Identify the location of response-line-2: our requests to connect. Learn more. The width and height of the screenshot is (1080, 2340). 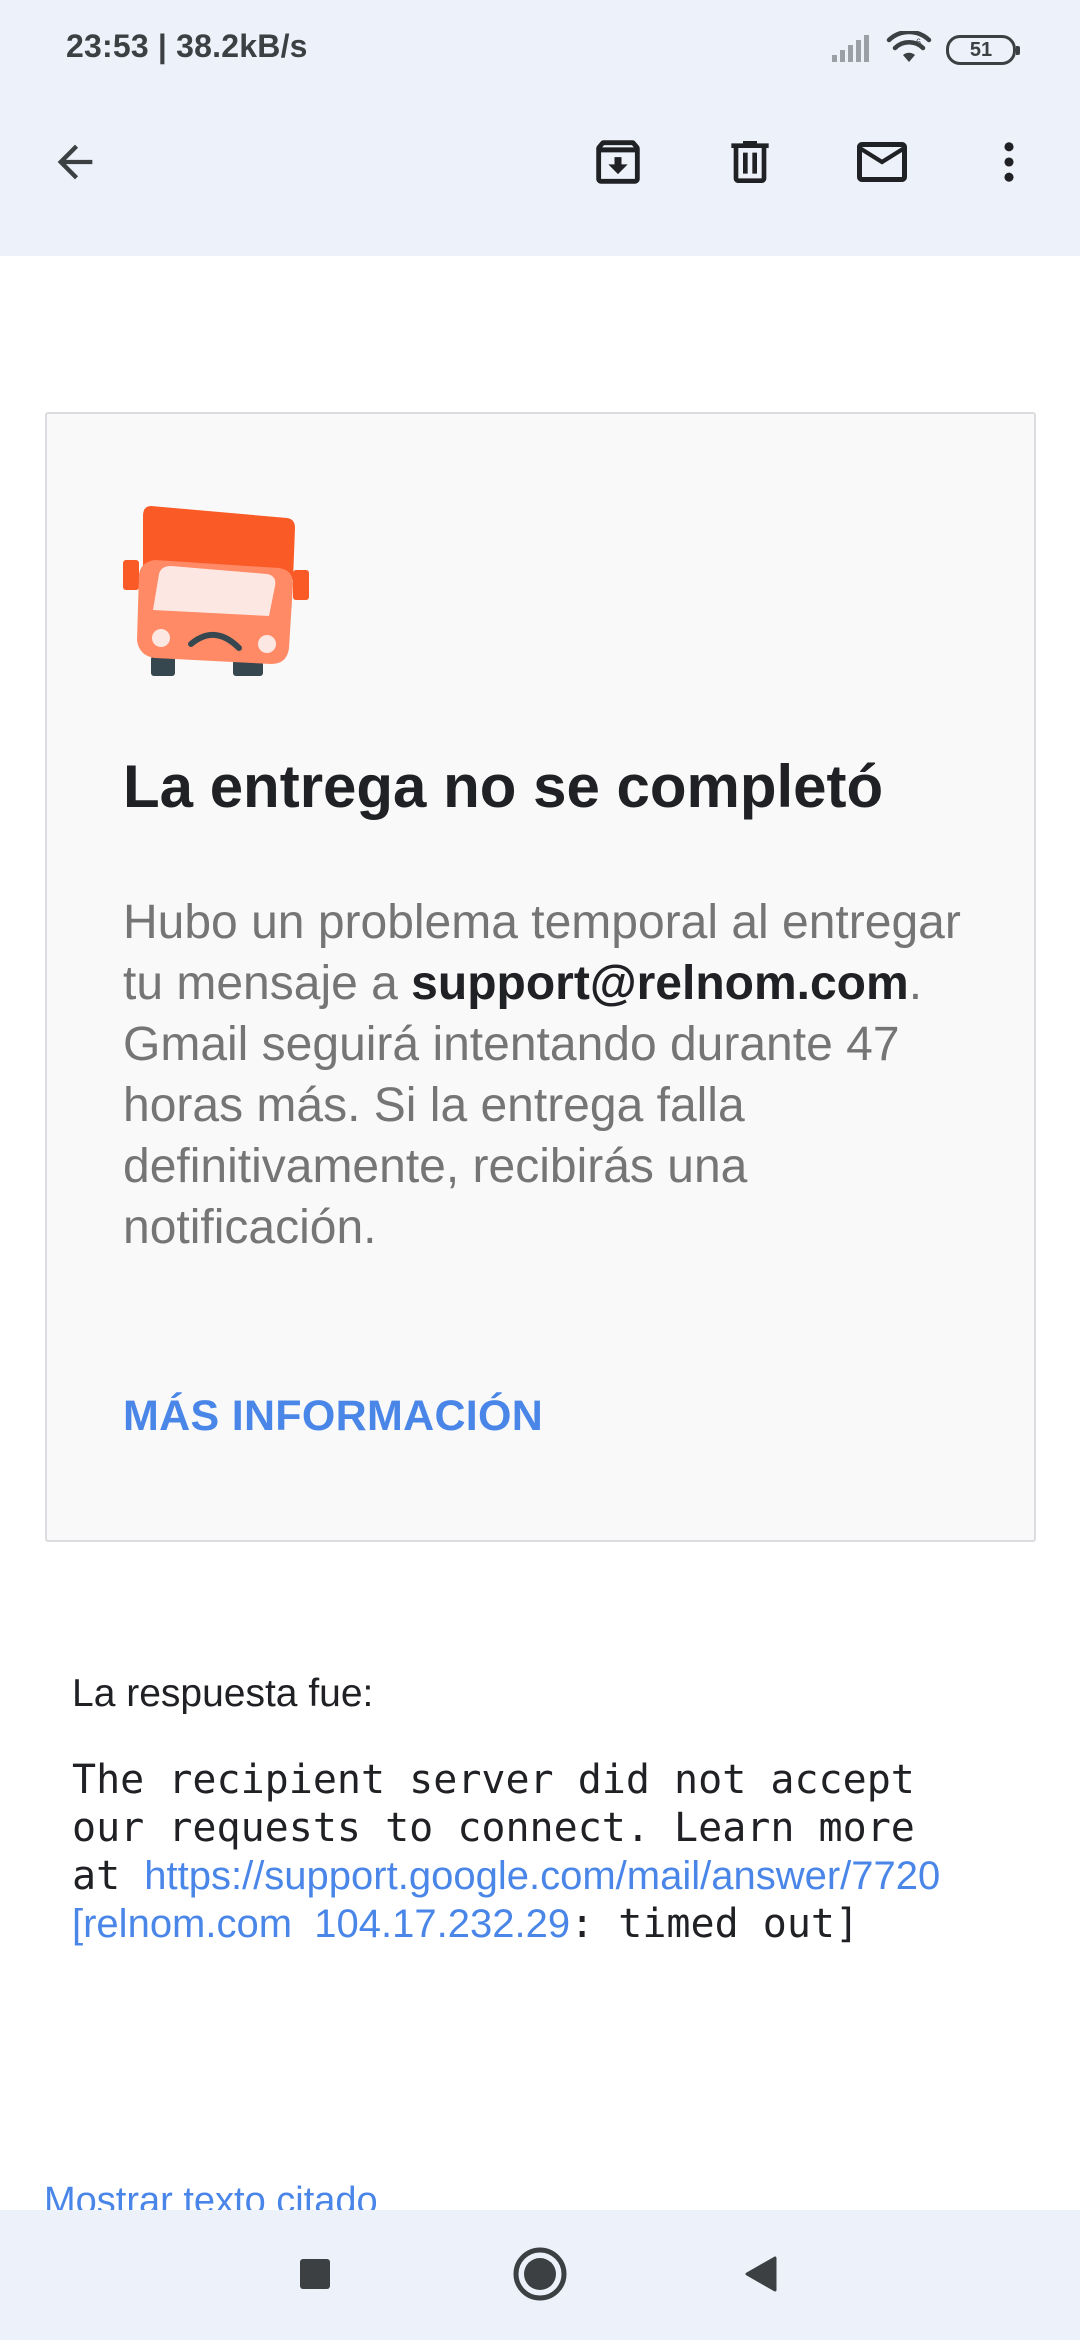
(493, 1828).